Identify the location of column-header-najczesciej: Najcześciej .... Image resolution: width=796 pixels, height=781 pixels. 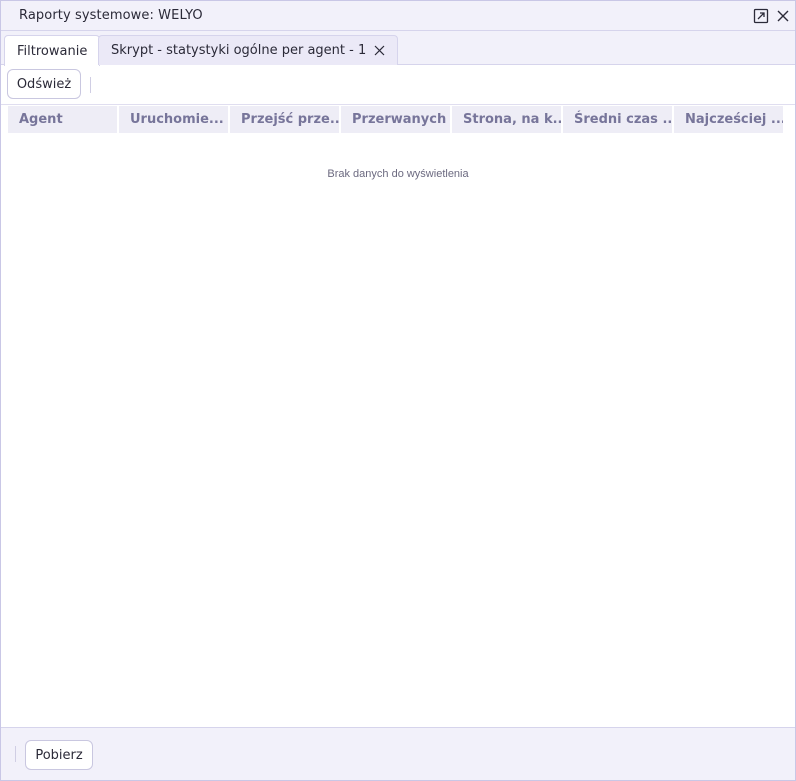
(728, 119).